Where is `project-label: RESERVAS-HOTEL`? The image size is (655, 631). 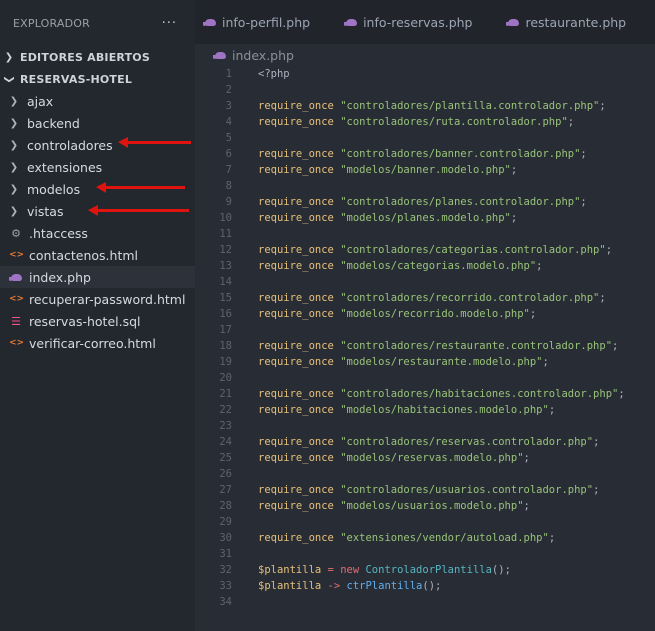
project-label: RESERVAS-HOTEL is located at coordinates (76, 79).